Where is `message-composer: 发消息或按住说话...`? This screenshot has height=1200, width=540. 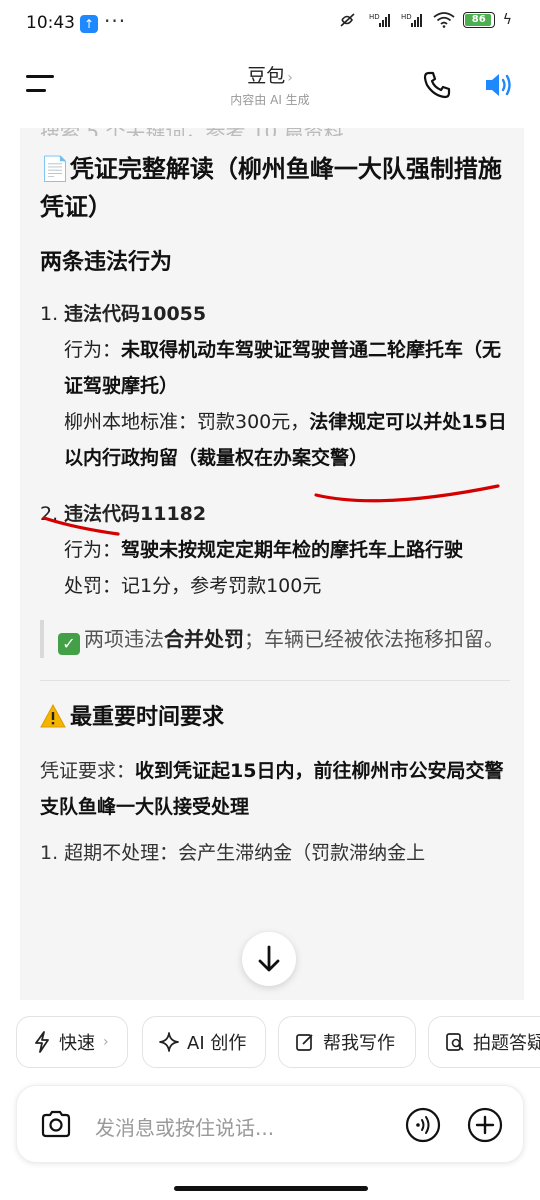 message-composer: 发消息或按住说话... is located at coordinates (270, 1124).